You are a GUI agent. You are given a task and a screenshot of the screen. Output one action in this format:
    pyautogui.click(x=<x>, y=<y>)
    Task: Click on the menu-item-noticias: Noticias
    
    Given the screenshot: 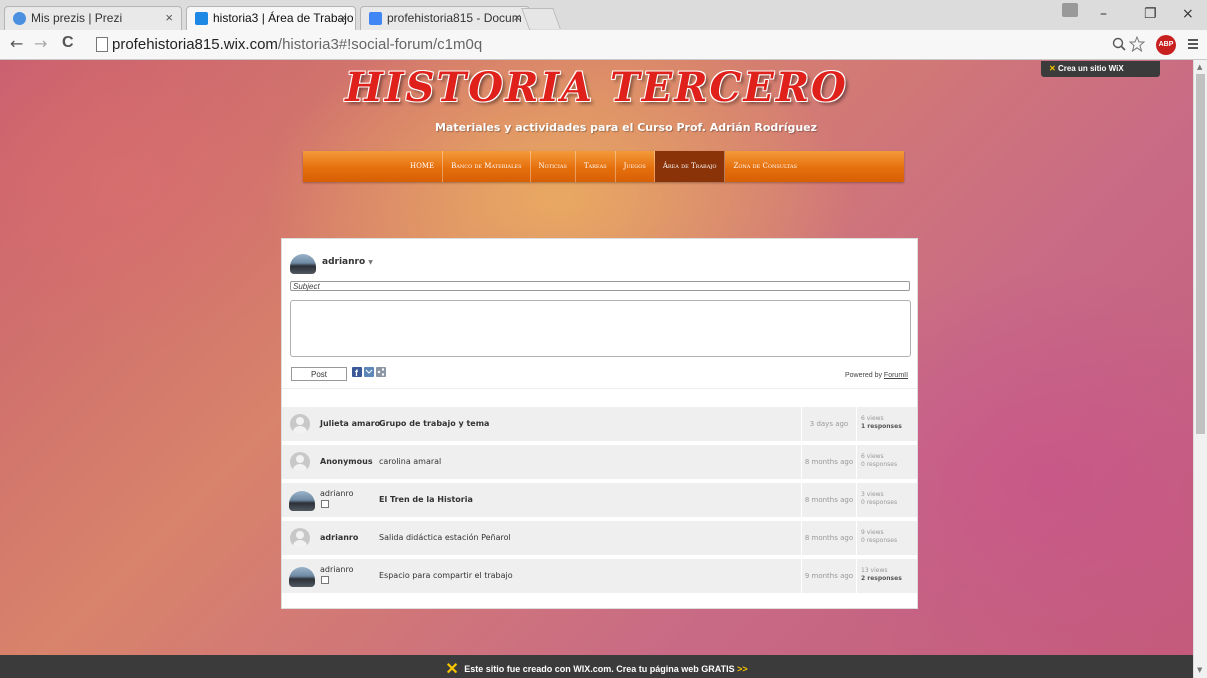 What is the action you would take?
    pyautogui.click(x=553, y=166)
    